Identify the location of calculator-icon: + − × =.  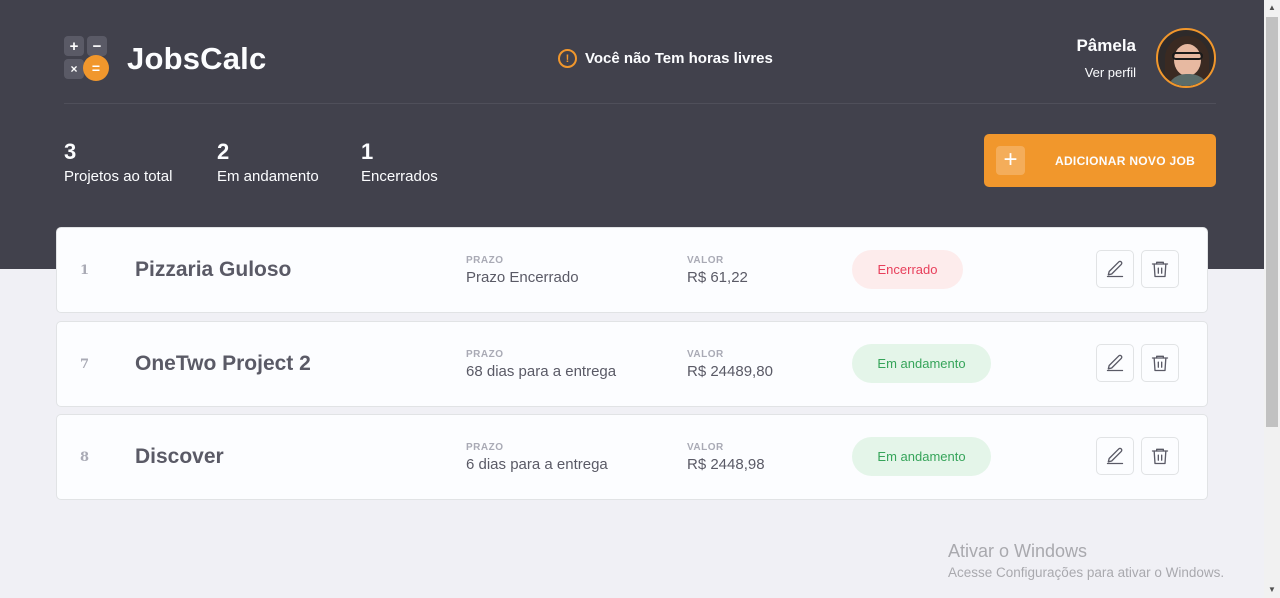
(86, 58).